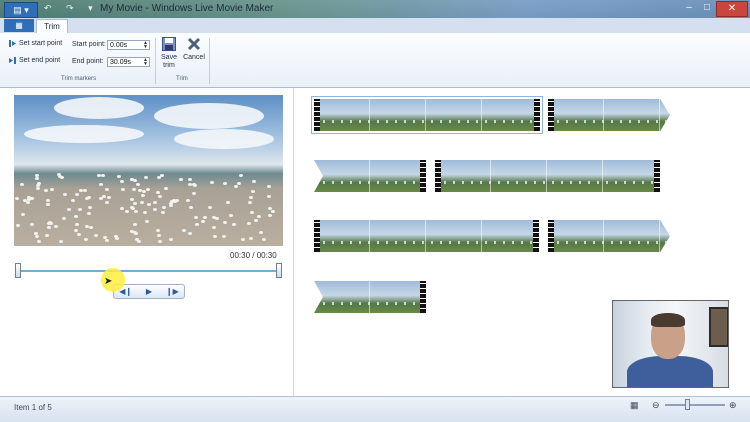 The height and width of the screenshot is (422, 750). Describe the element at coordinates (128, 45) in the screenshot. I see `start-point-field: 0.00s ▲ ▼` at that location.